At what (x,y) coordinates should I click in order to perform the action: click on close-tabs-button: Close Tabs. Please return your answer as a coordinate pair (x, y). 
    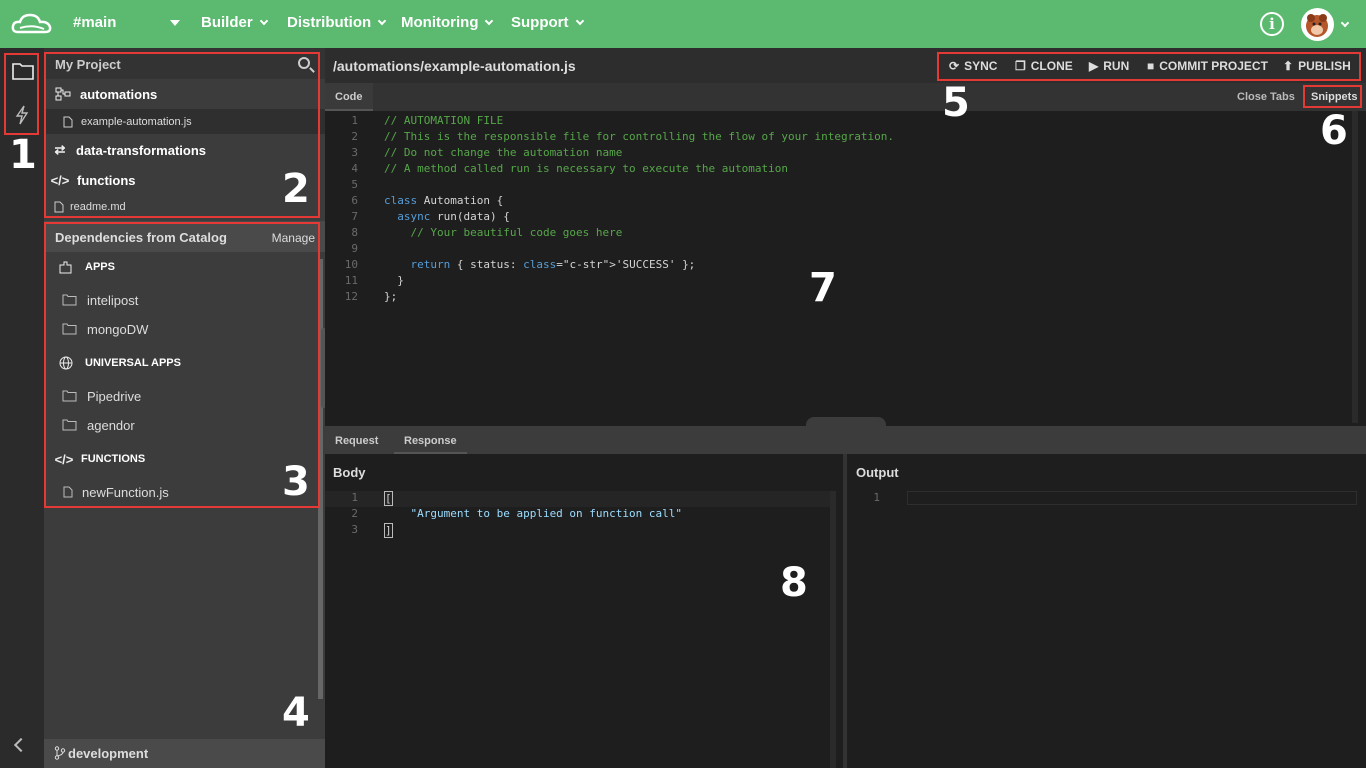
    Looking at the image, I should click on (1266, 97).